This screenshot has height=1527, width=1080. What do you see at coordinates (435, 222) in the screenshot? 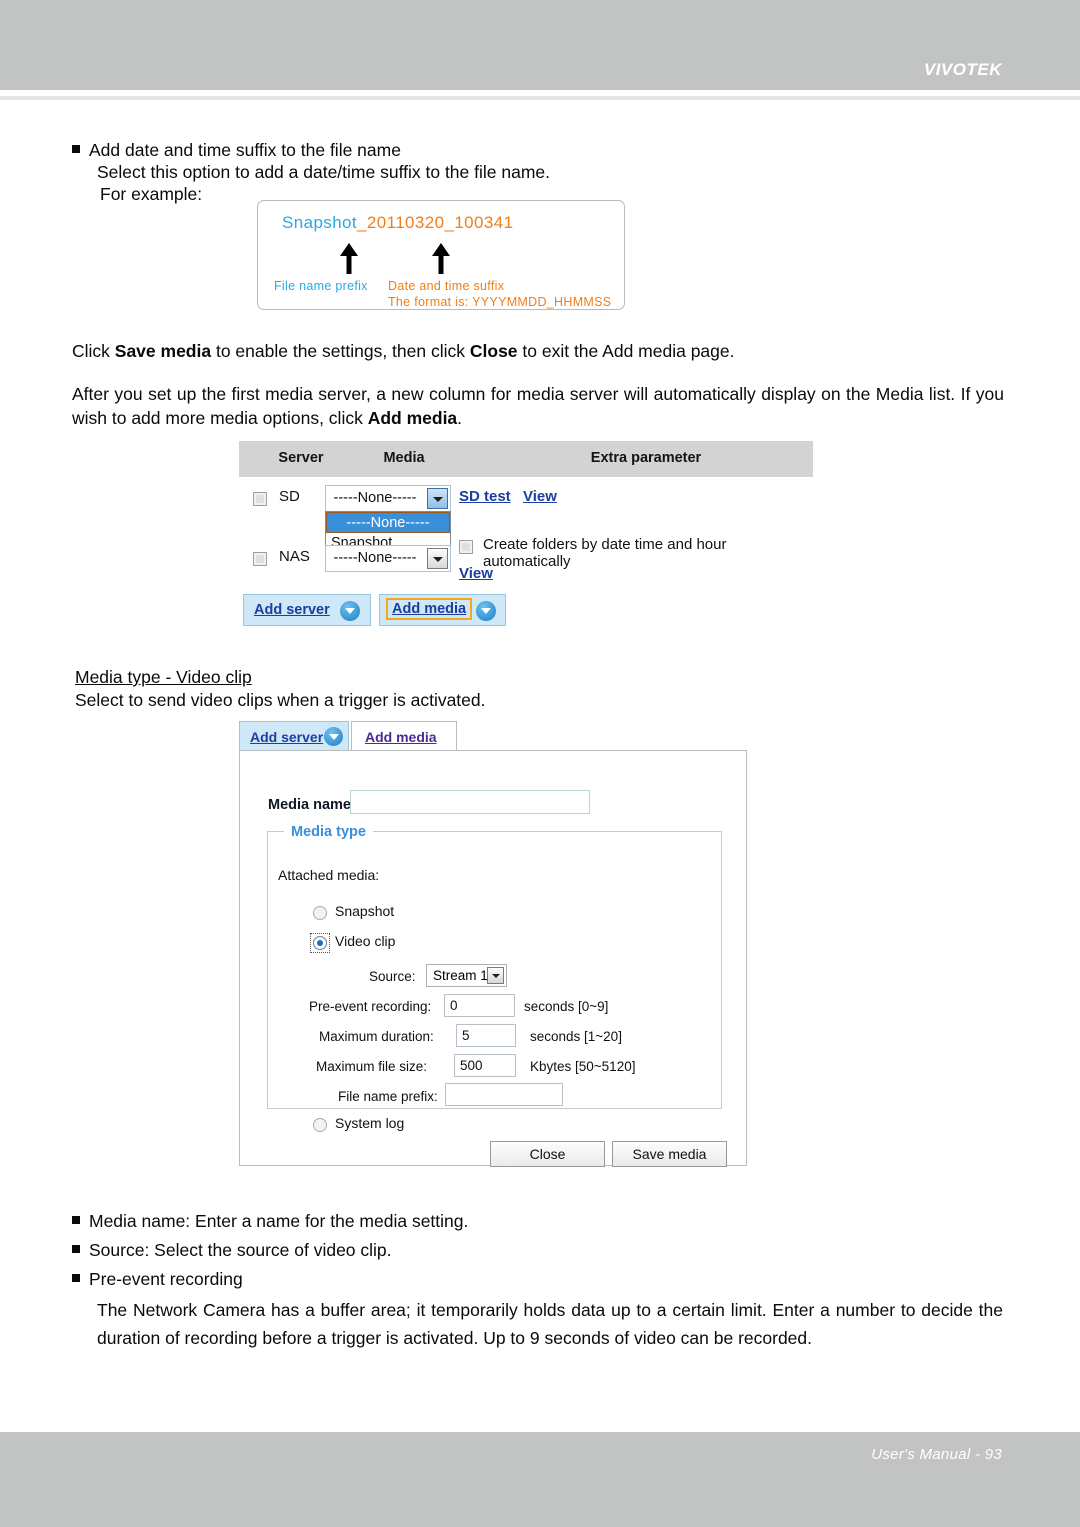
I see `snapshot-filename-suffix: _20110320_100341` at bounding box center [435, 222].